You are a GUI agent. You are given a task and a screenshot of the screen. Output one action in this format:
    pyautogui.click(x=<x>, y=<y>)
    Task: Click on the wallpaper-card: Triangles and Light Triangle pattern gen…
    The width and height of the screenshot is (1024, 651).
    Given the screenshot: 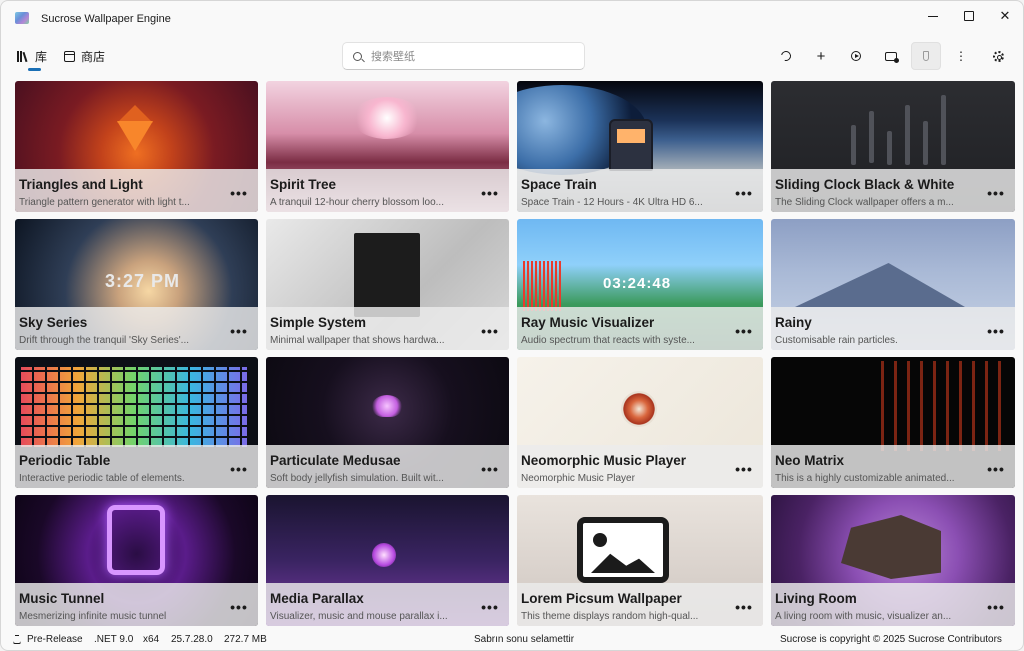 What is the action you would take?
    pyautogui.click(x=136, y=146)
    